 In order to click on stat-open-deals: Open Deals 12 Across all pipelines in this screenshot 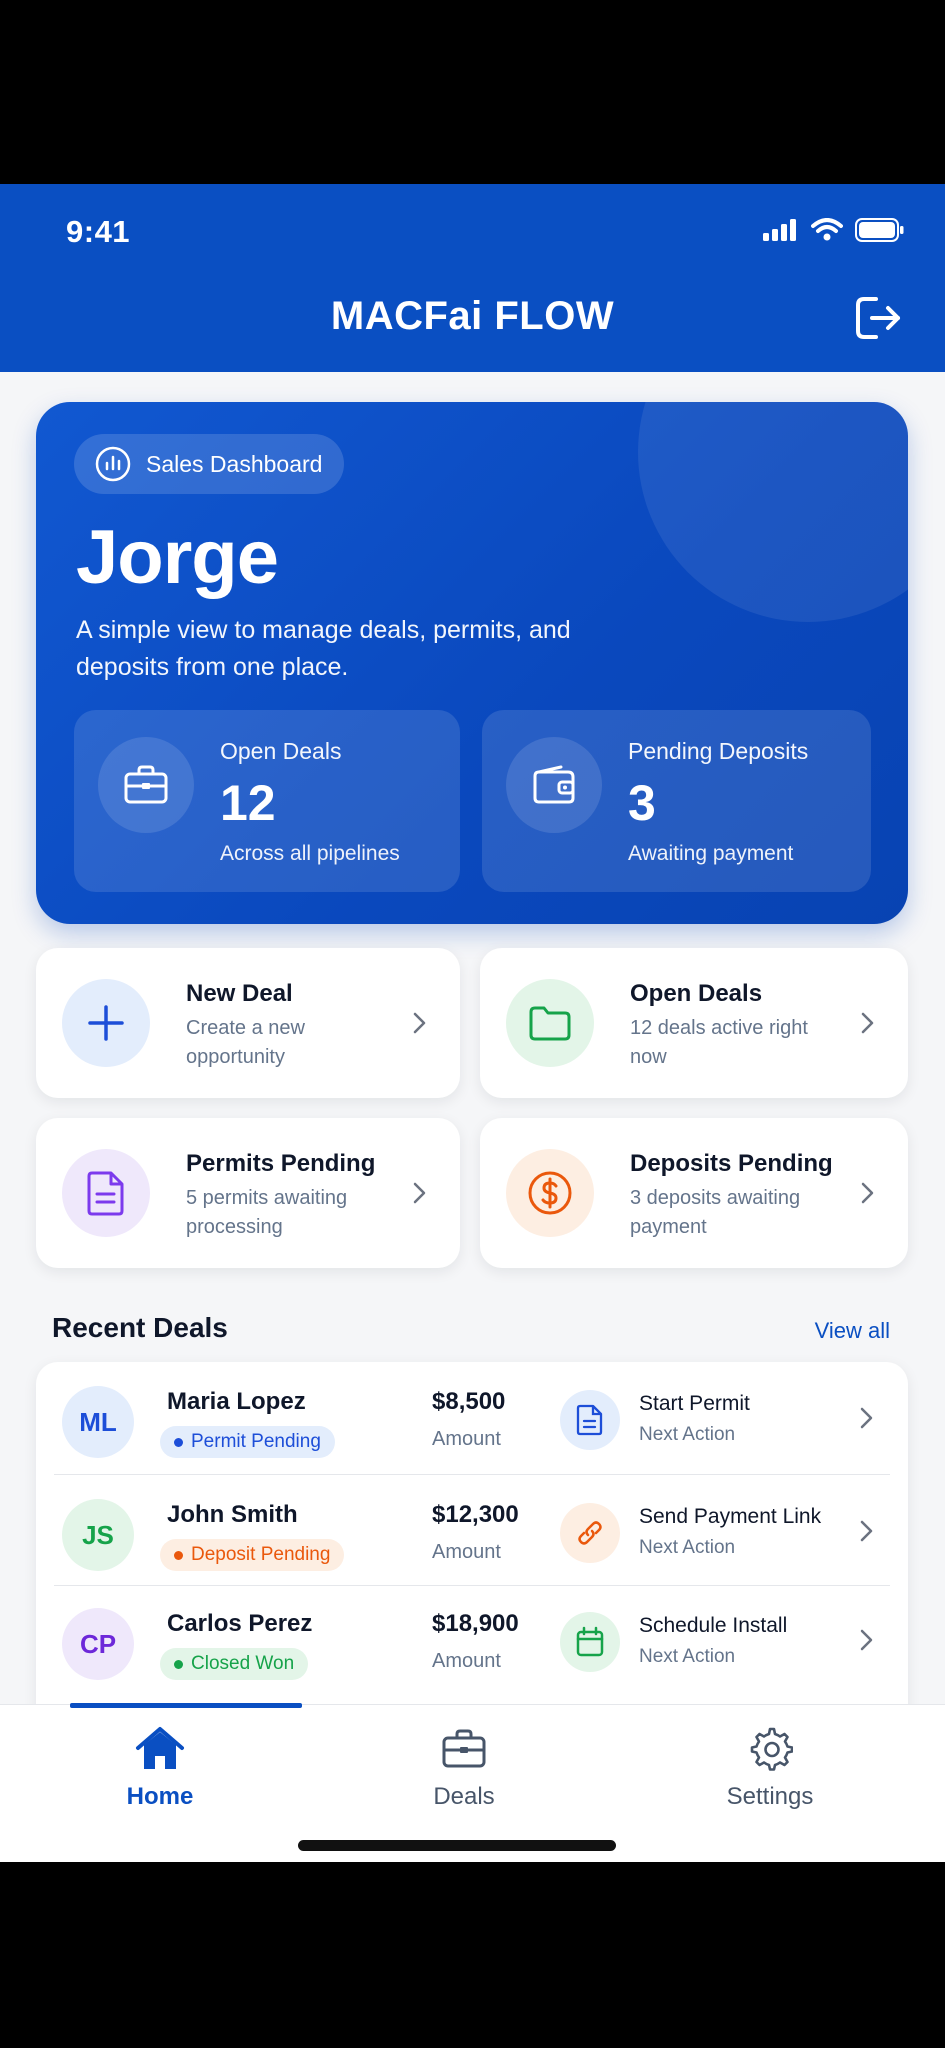, I will do `click(267, 801)`.